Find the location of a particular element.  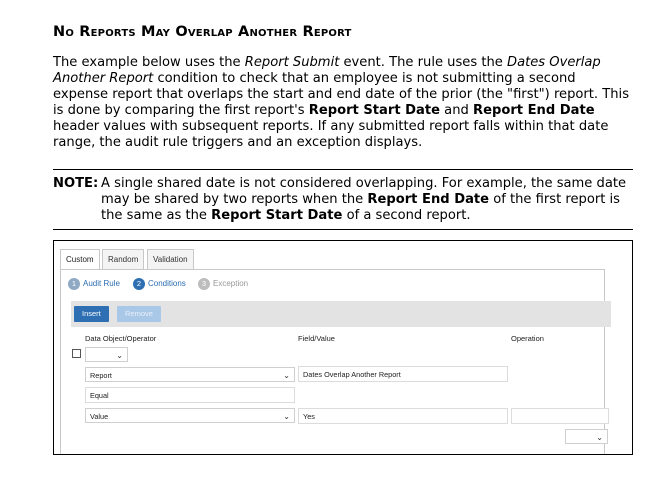

step-3-badge: 3 is located at coordinates (204, 284).